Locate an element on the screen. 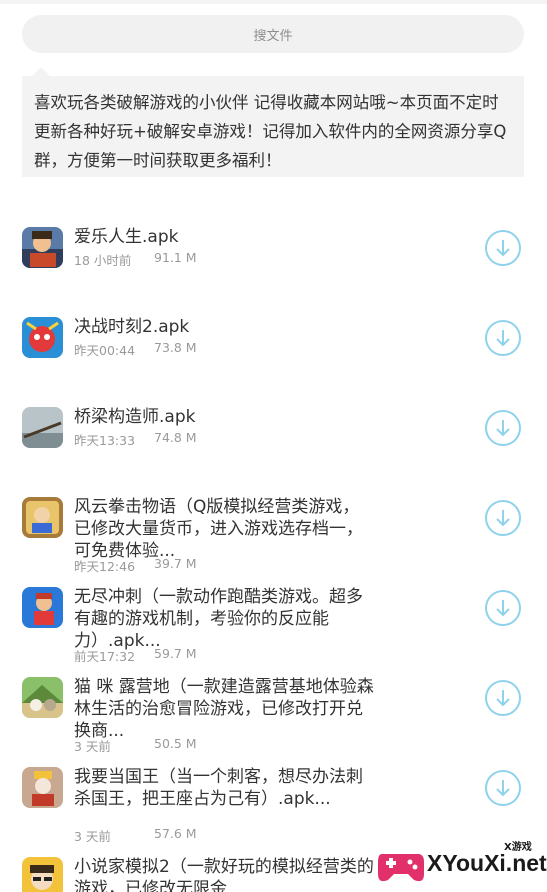  file-name: 决战时刻2.apk is located at coordinates (132, 327).